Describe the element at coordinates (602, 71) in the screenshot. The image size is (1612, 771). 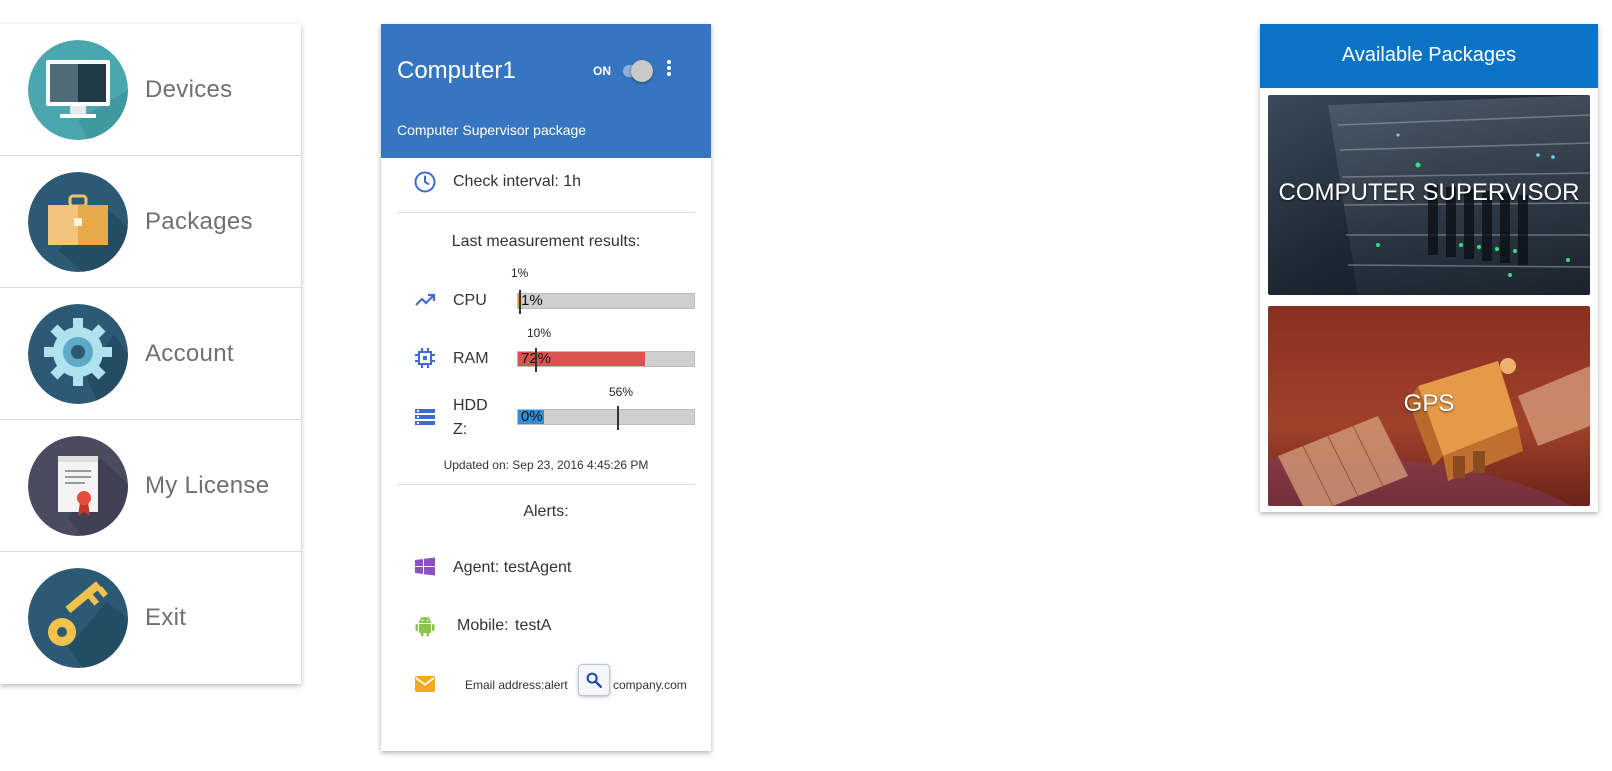
I see `toggle-label: ON` at that location.